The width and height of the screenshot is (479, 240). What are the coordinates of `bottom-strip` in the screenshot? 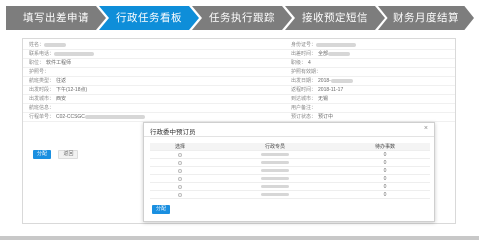 It's located at (239, 238).